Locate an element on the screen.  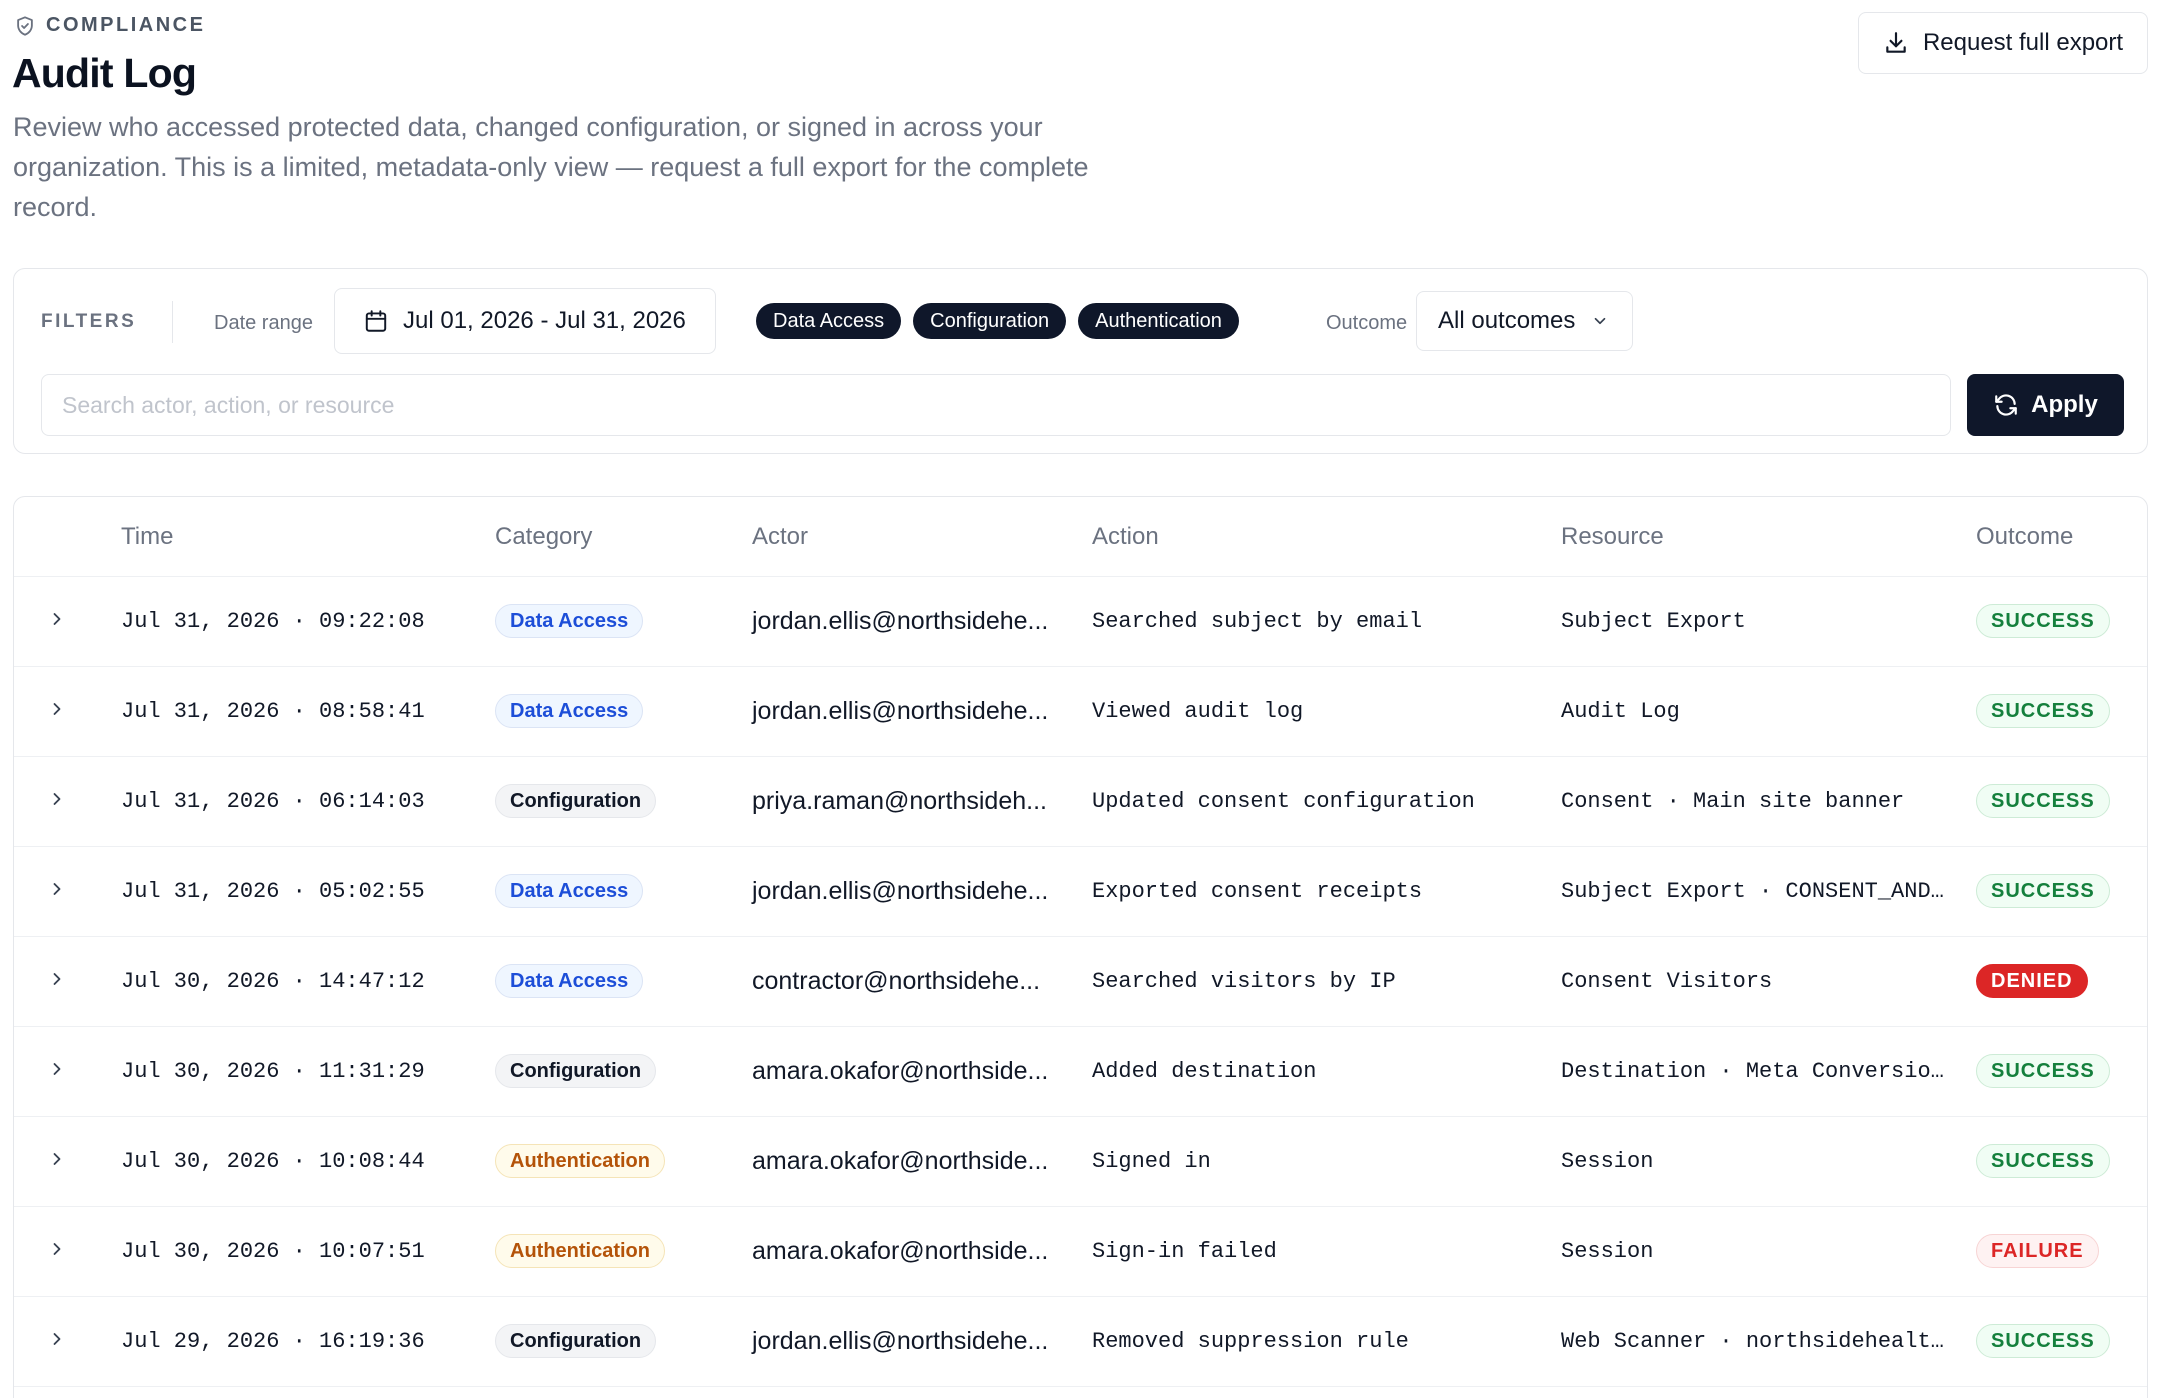
row-time: Jul 30, 2026 · 11:31:29 is located at coordinates (273, 1071).